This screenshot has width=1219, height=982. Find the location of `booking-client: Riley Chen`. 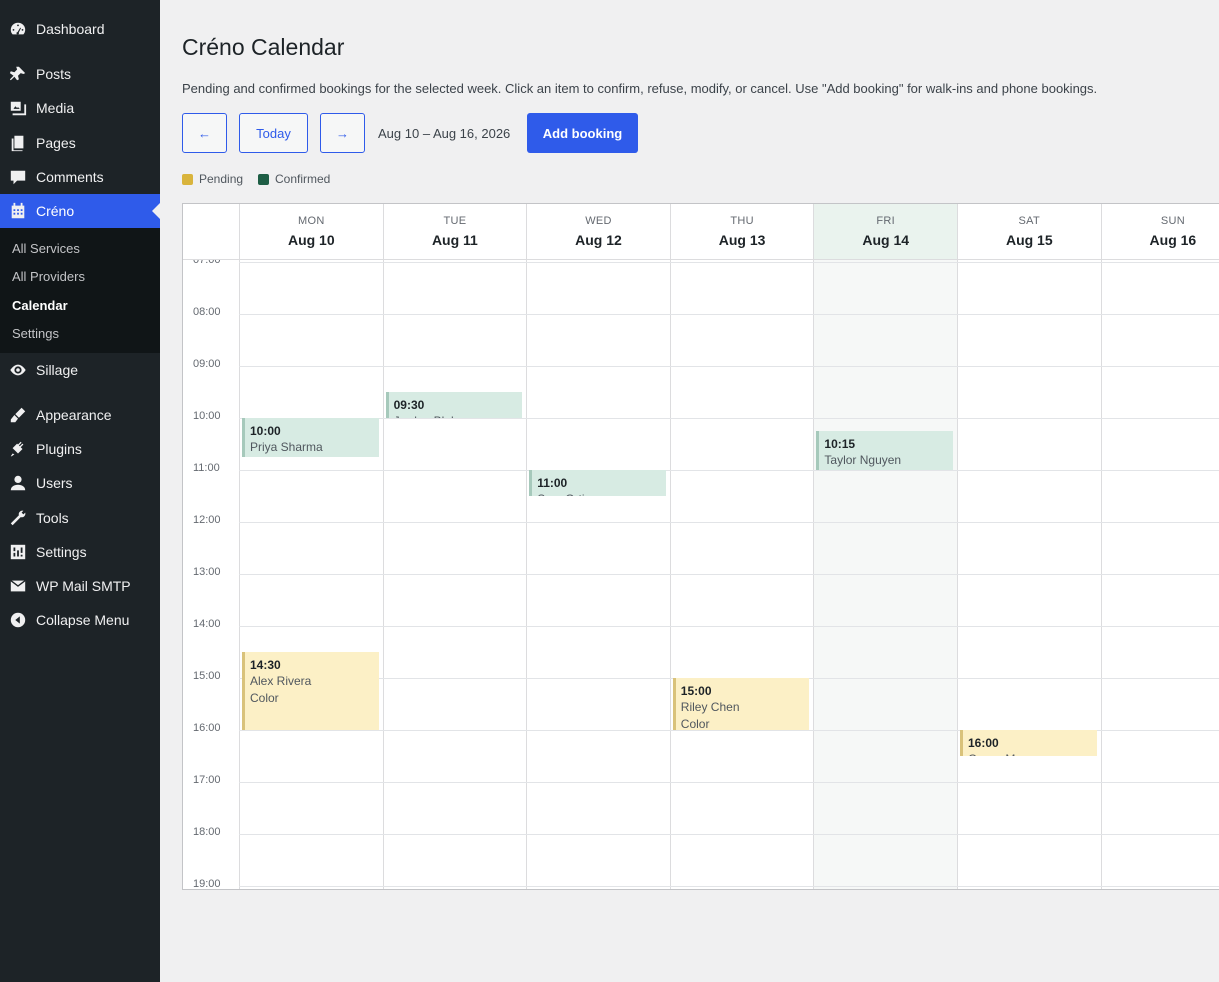

booking-client: Riley Chen is located at coordinates (710, 707).